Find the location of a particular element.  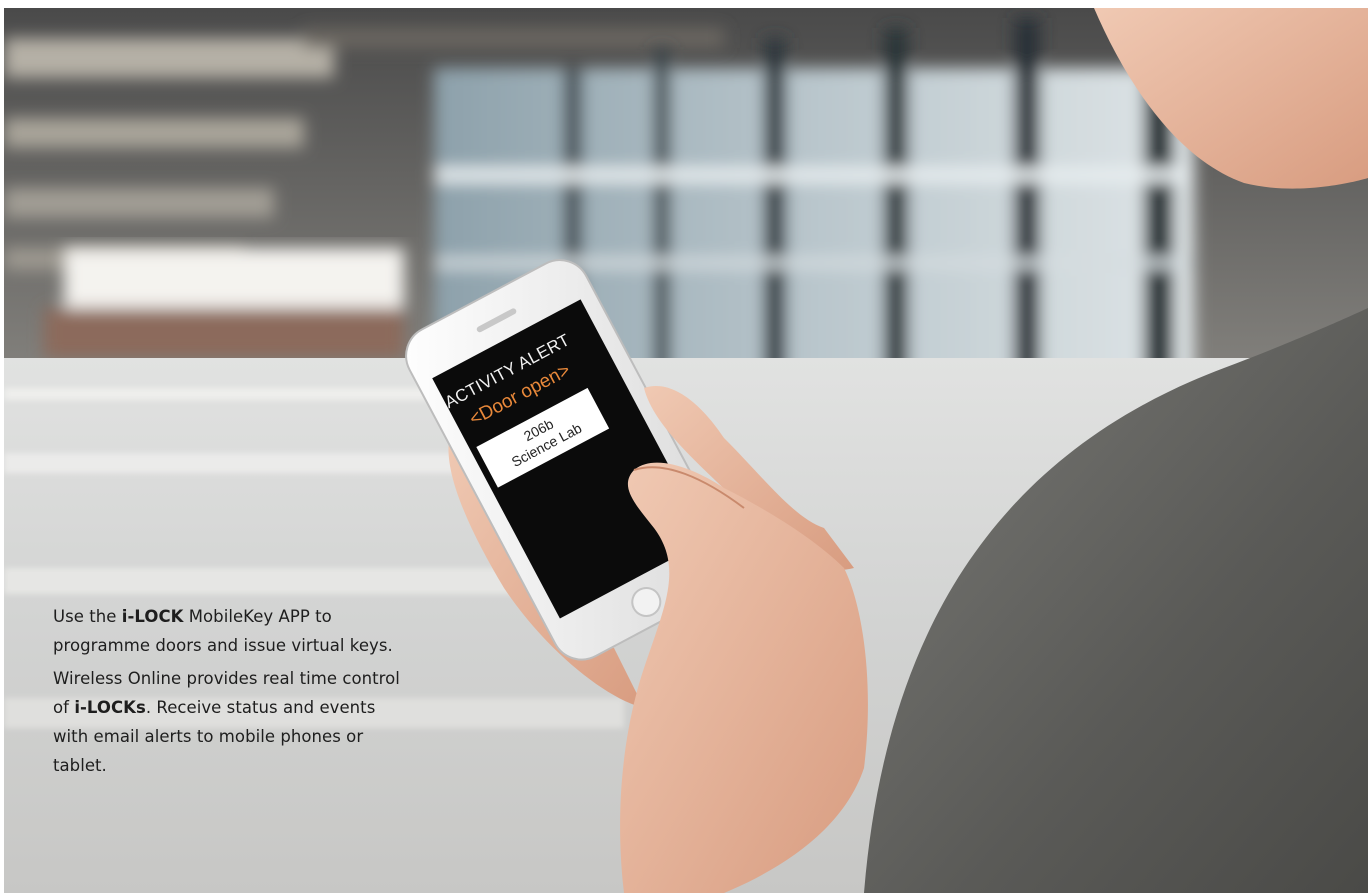

caption-1-text-a: Use the is located at coordinates (87, 616).